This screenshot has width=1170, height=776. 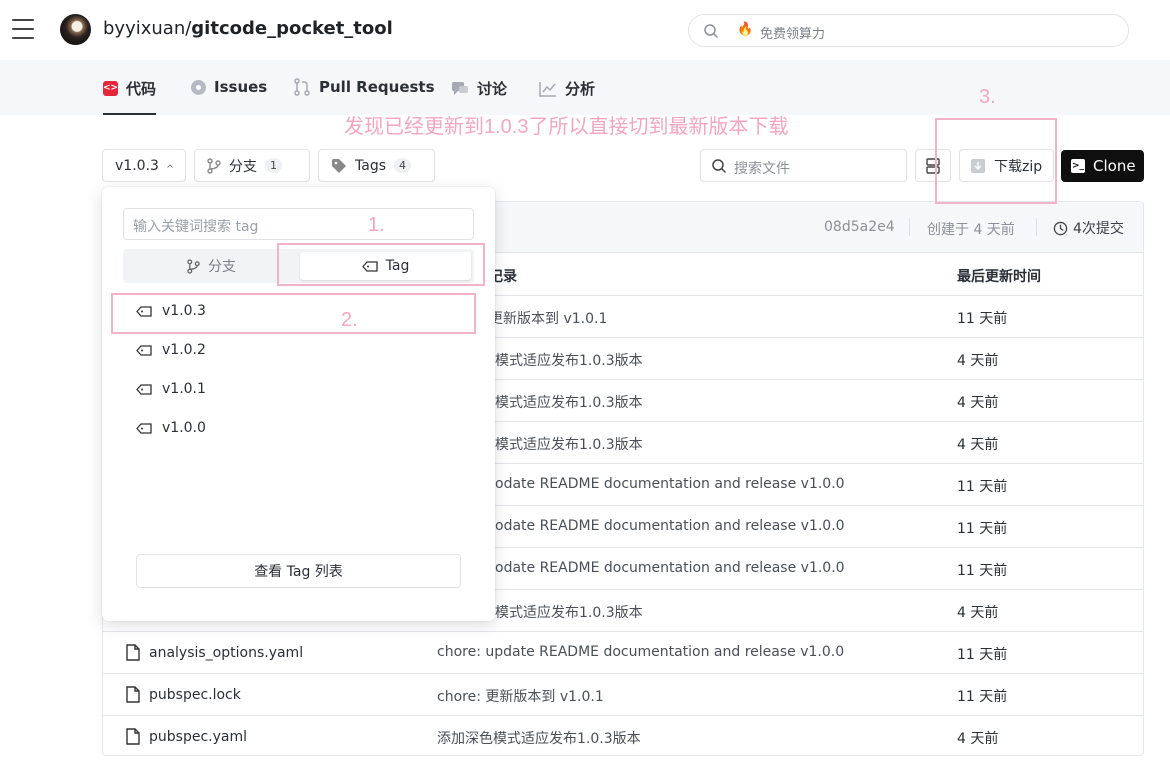 I want to click on tab-pull-requests-label: Pull Requests, so click(x=377, y=87).